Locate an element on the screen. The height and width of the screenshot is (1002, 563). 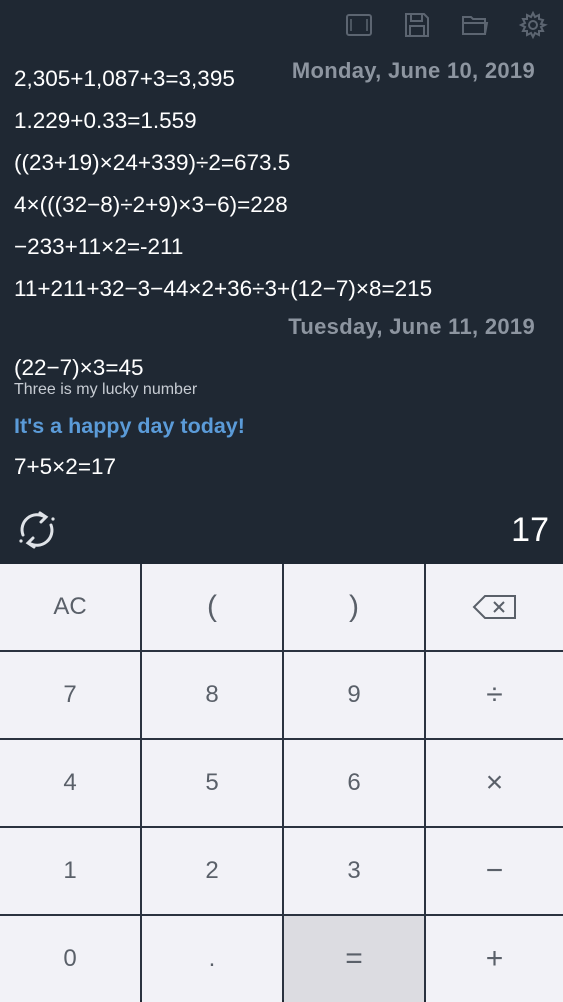
save-button is located at coordinates (417, 25).